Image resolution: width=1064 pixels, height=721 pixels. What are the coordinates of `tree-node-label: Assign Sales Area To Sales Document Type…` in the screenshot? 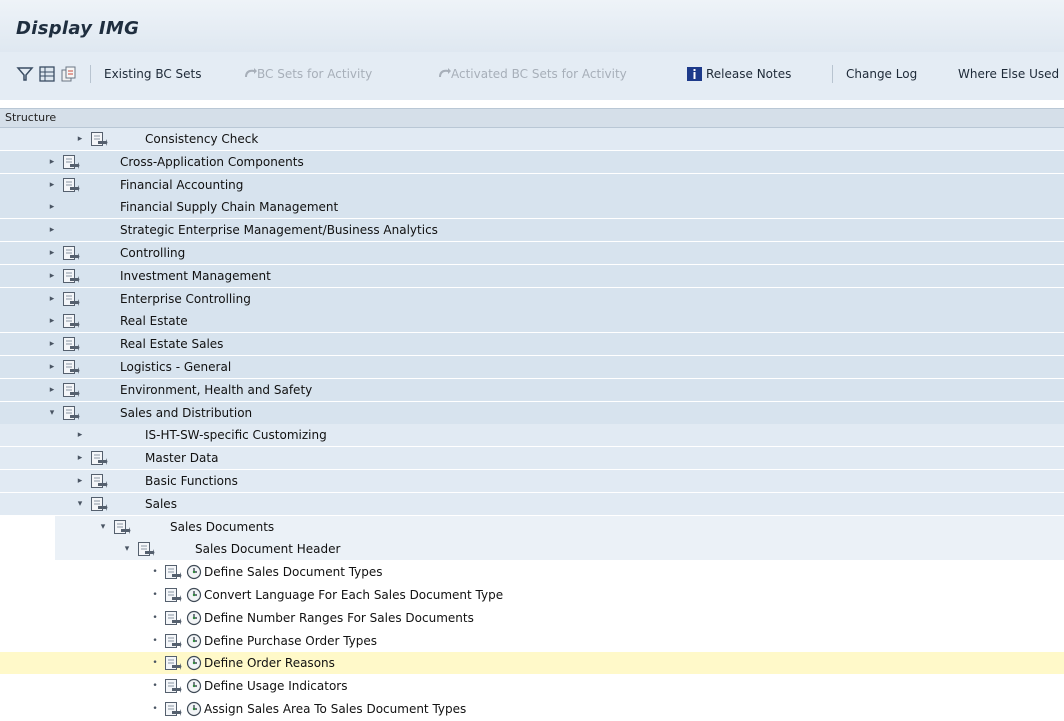 It's located at (335, 709).